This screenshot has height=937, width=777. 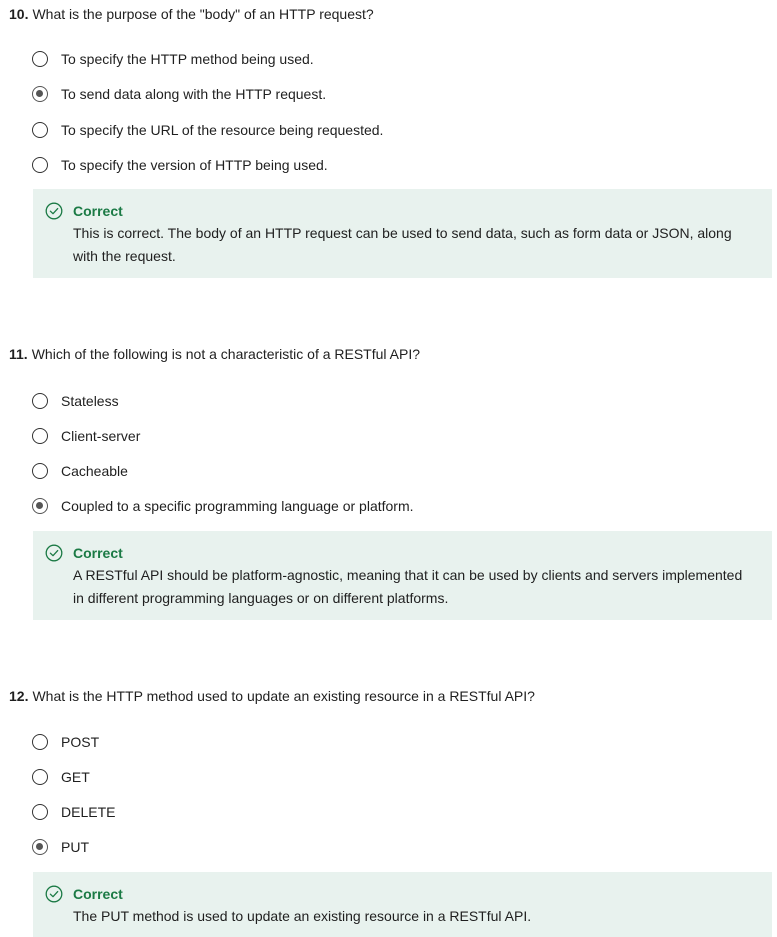 I want to click on option-label: POST, so click(x=80, y=742).